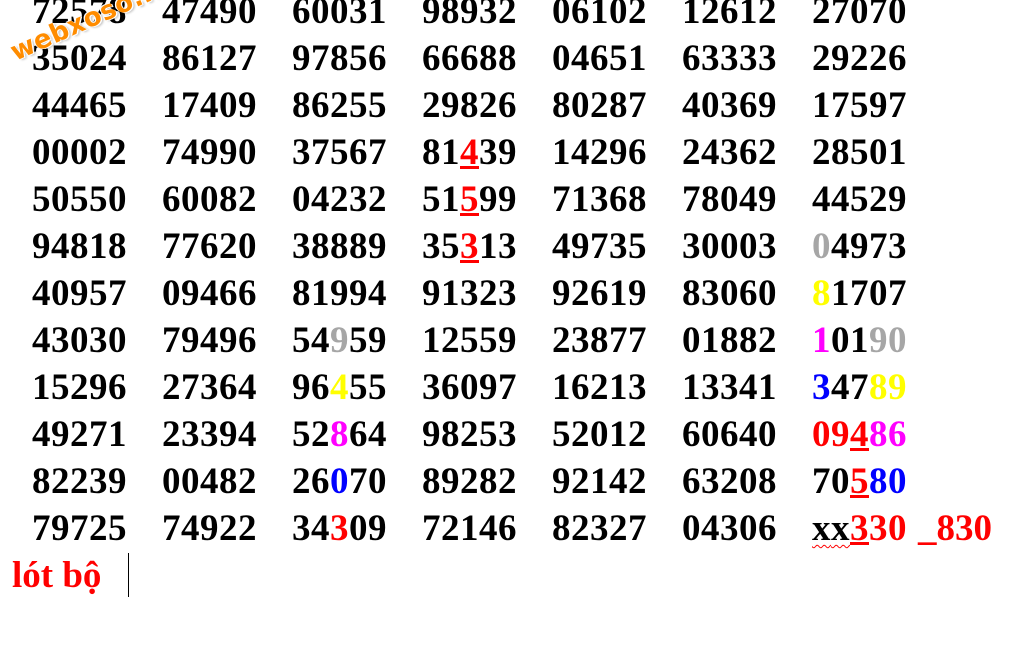  What do you see at coordinates (339, 246) in the screenshot?
I see `number-cell: 38889` at bounding box center [339, 246].